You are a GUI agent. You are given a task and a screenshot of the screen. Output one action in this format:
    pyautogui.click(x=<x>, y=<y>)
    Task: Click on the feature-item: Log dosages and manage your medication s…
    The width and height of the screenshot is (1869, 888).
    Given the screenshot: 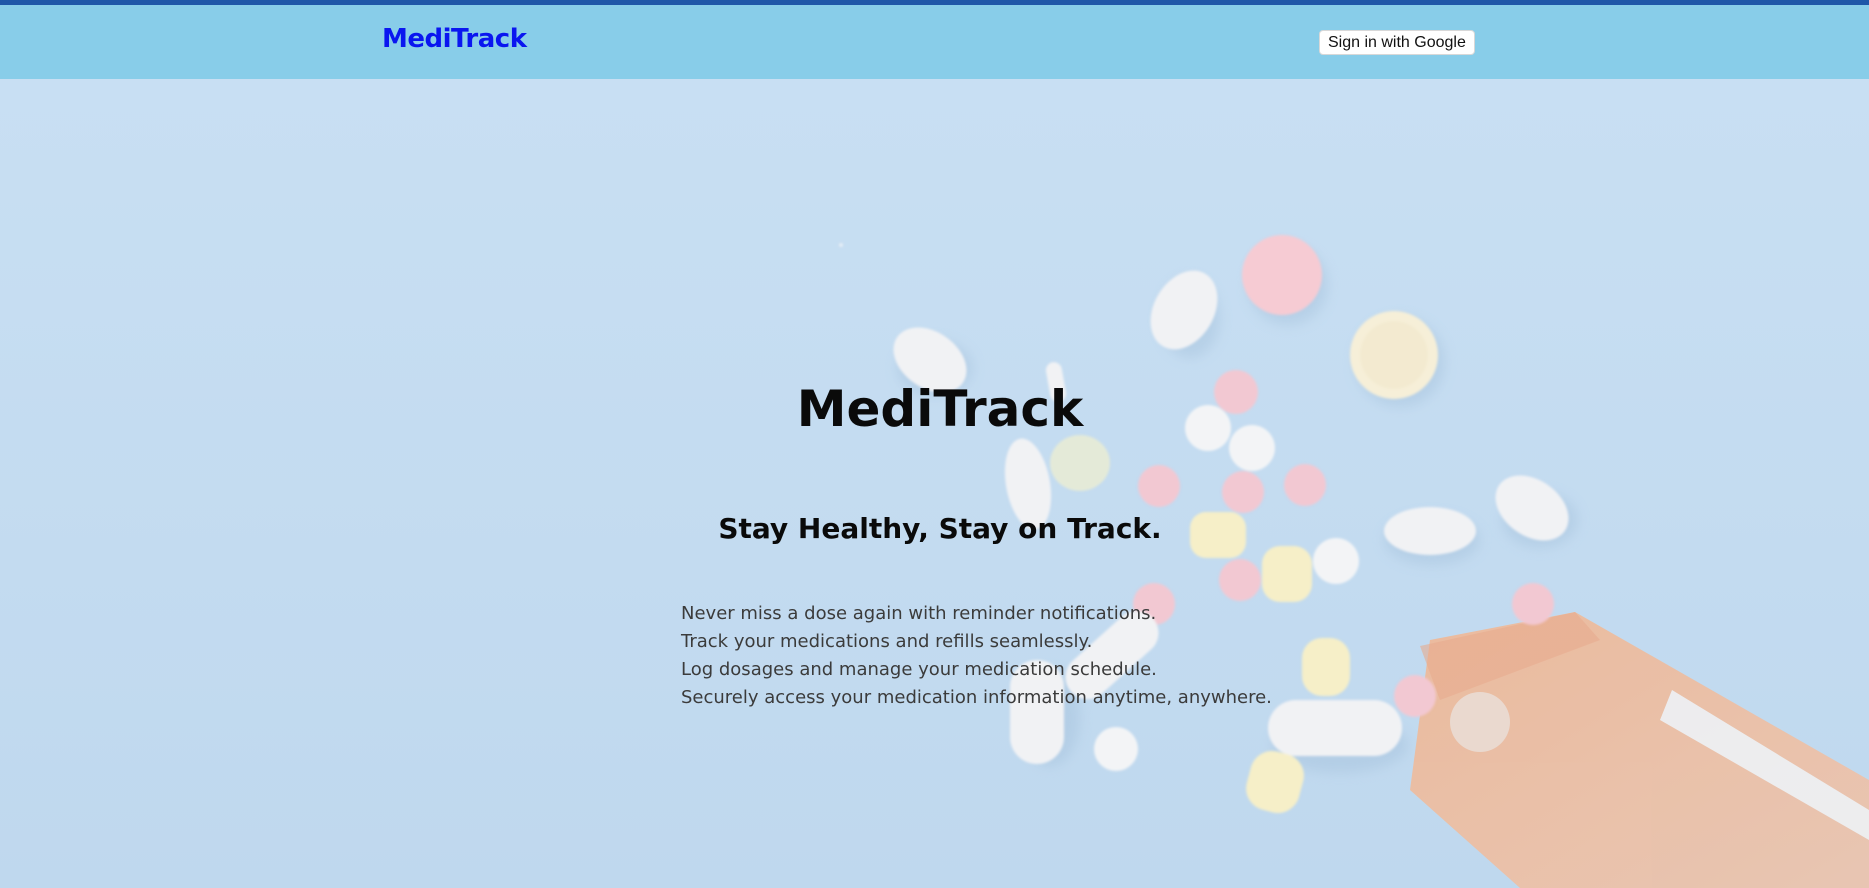 What is the action you would take?
    pyautogui.click(x=919, y=669)
    